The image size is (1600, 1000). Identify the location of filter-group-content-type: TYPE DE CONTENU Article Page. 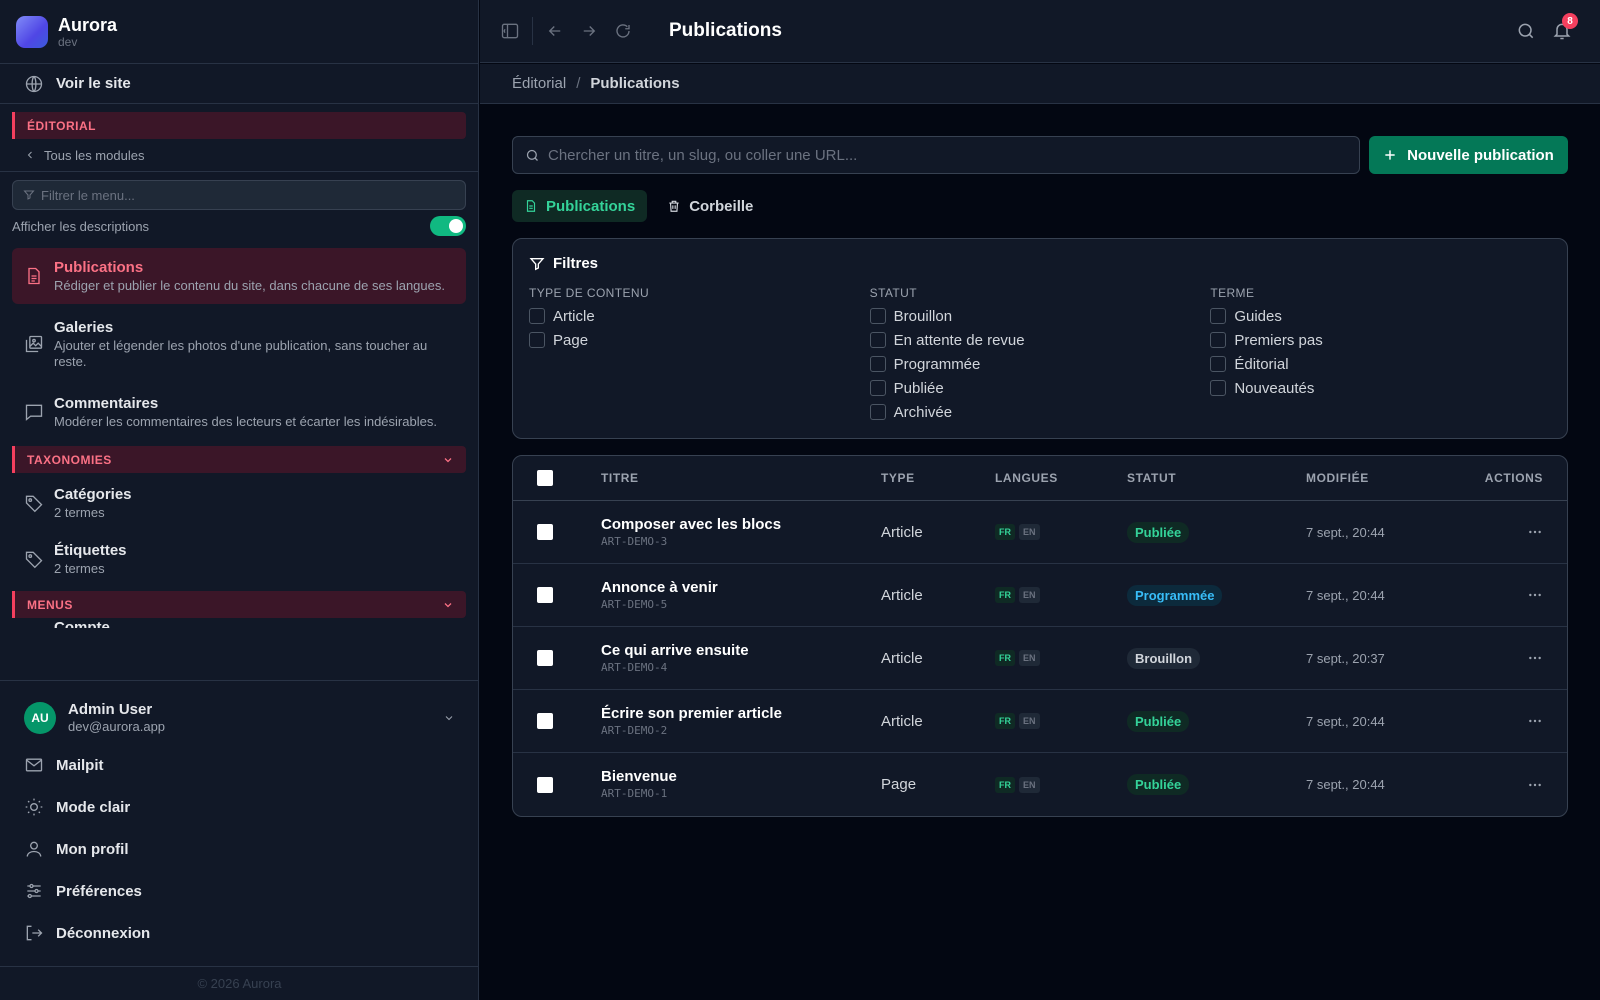
(699, 355).